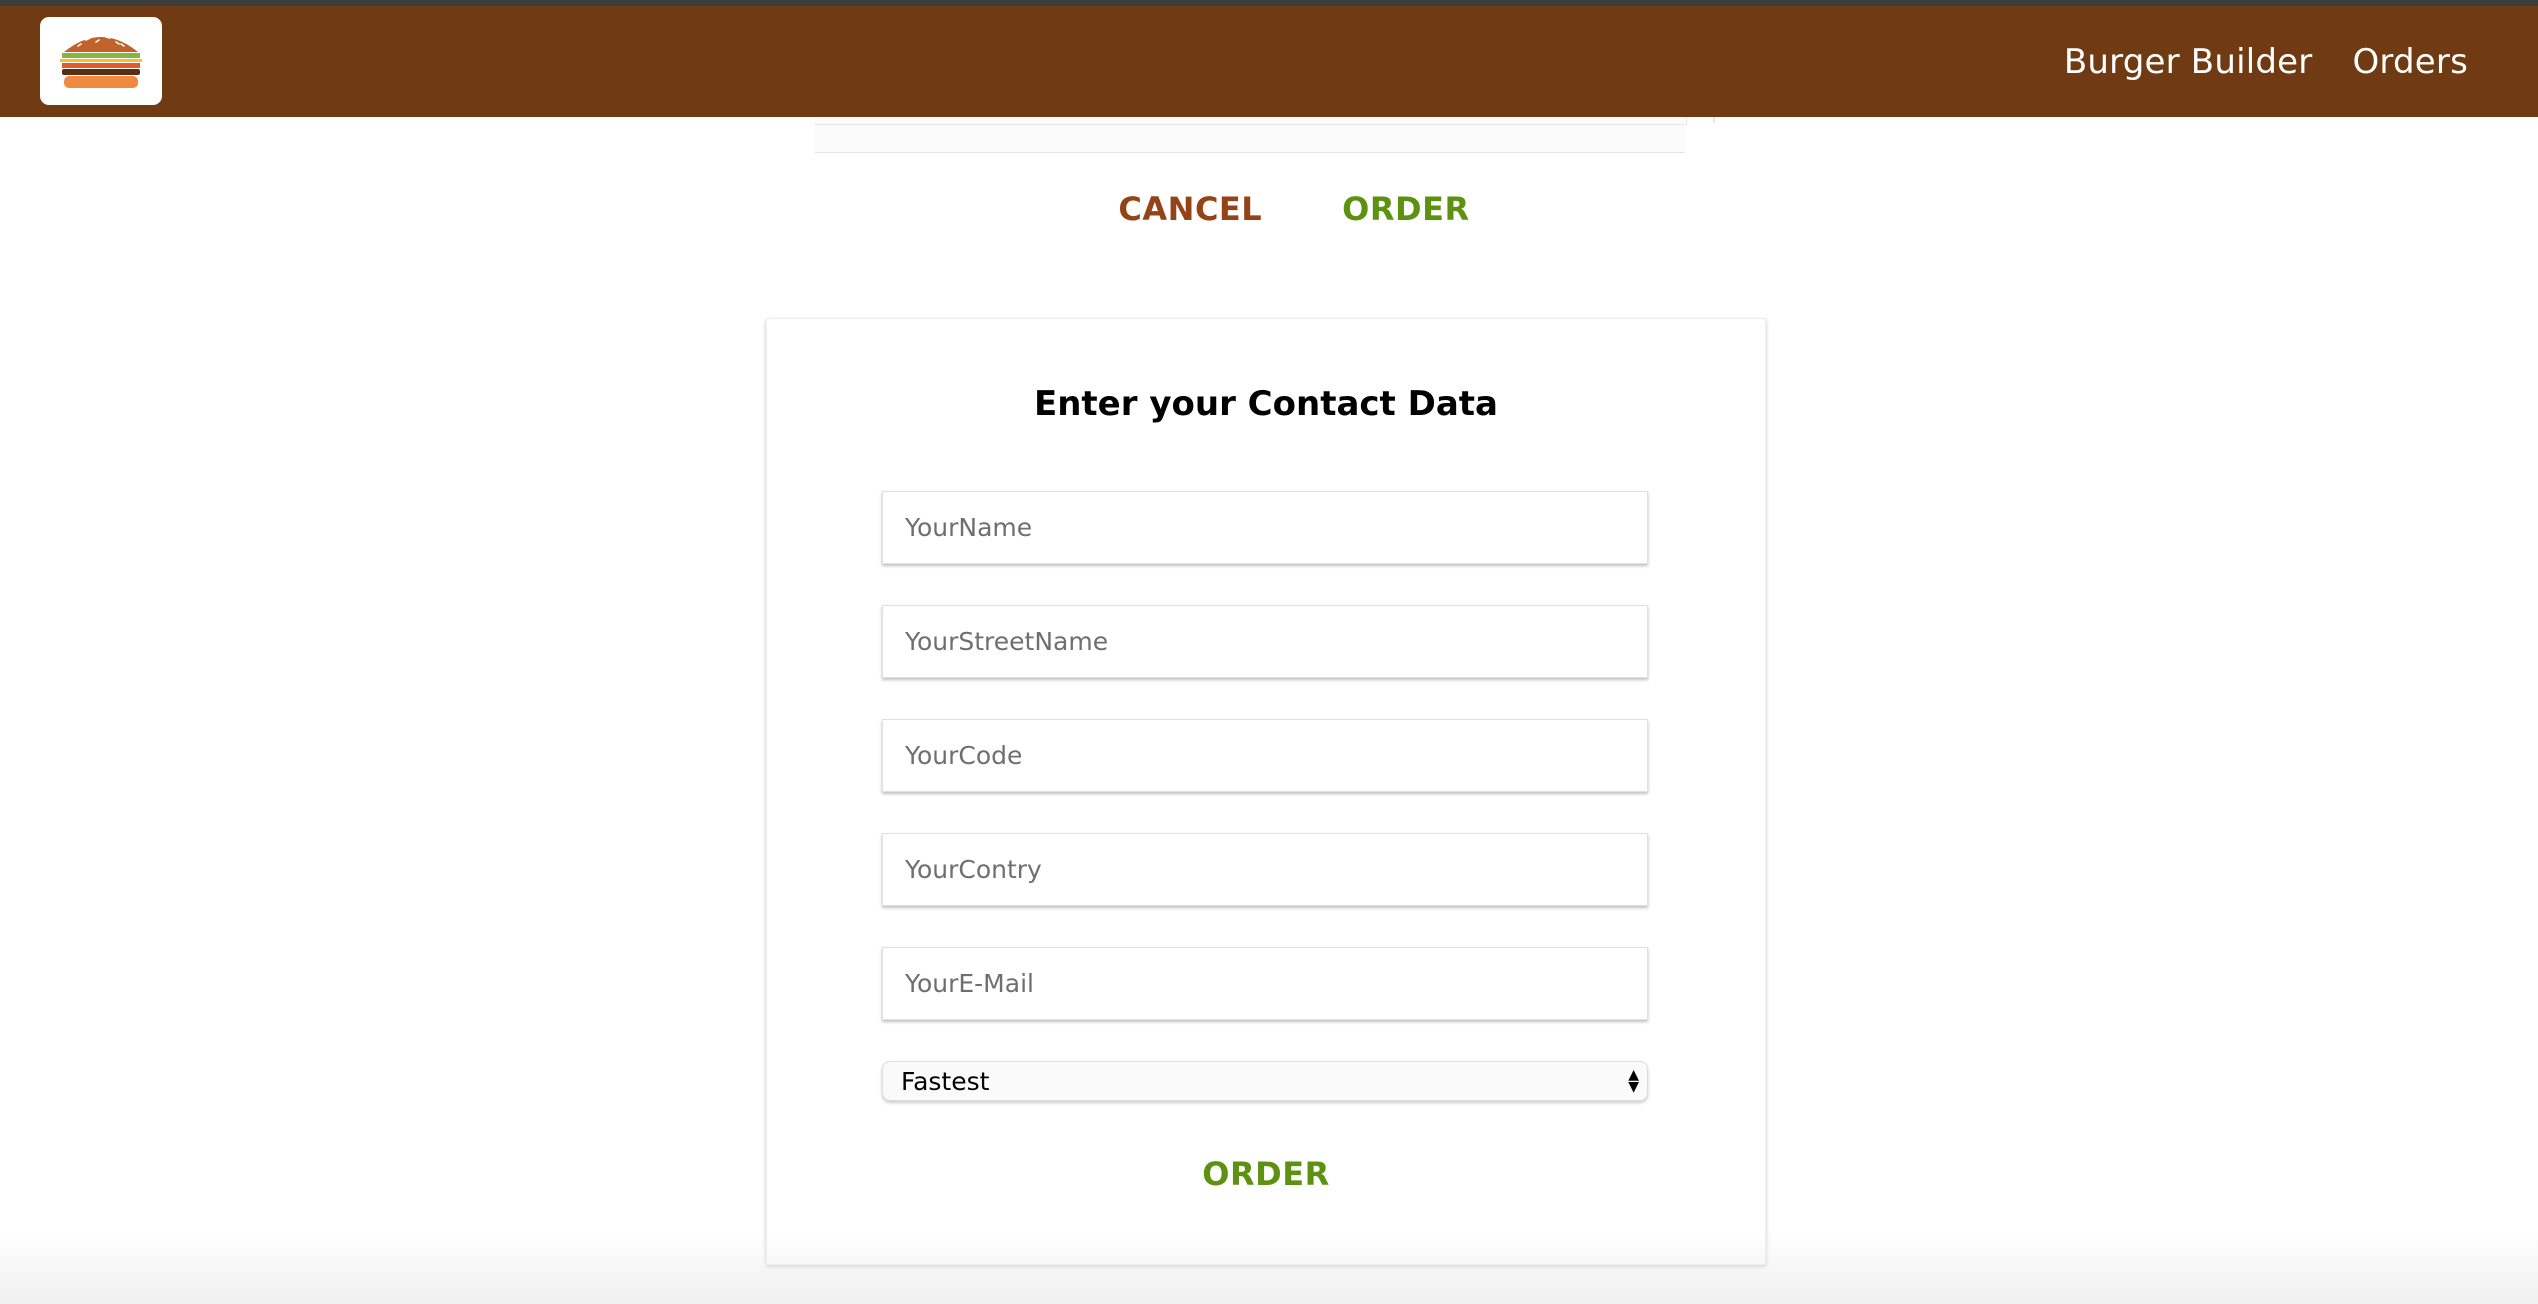  What do you see at coordinates (1633, 1081) in the screenshot?
I see `select-arrows-icon: ▲ ▼` at bounding box center [1633, 1081].